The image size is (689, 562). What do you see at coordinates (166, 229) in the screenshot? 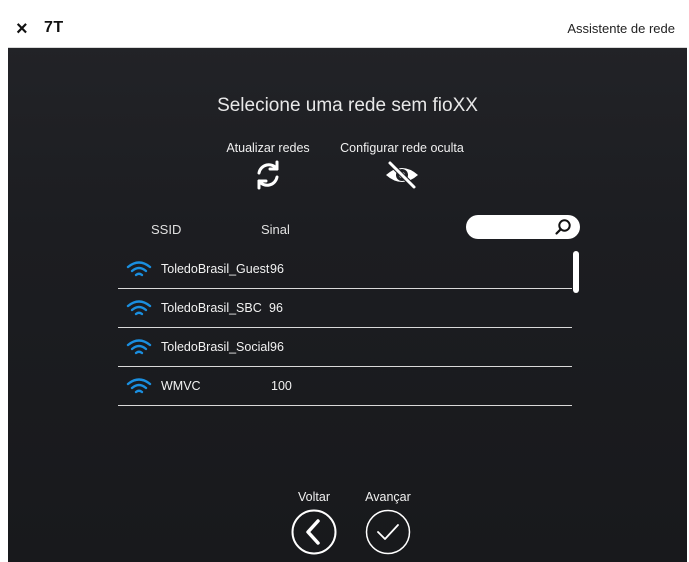
I see `column-header-ssid: SSID` at bounding box center [166, 229].